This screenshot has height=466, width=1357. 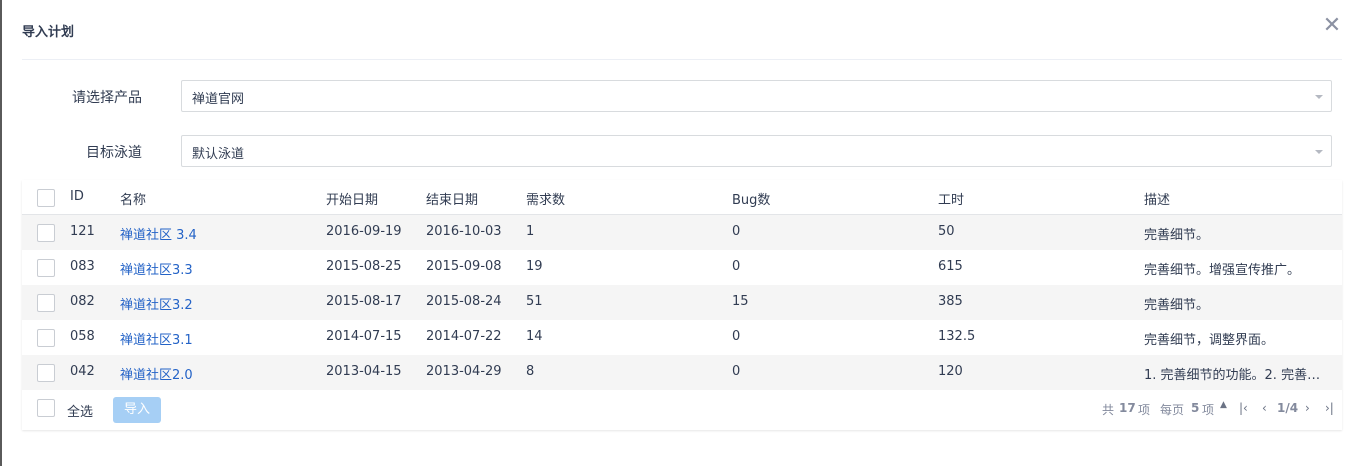 What do you see at coordinates (1, 233) in the screenshot?
I see `window-edge` at bounding box center [1, 233].